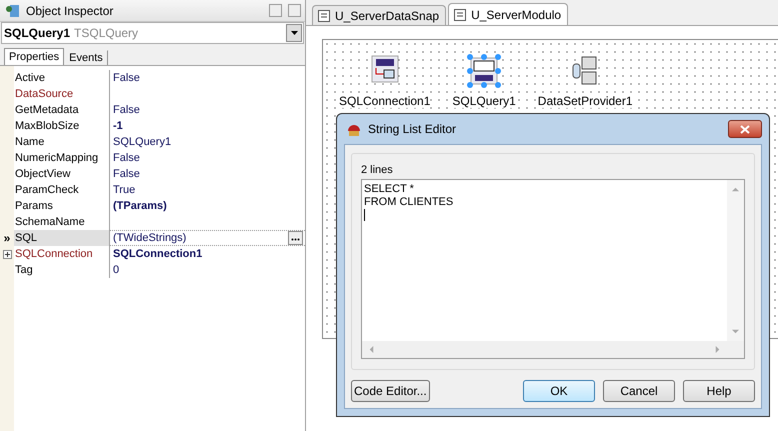 The image size is (778, 431). I want to click on property-name: SQLConnection, so click(62, 254).